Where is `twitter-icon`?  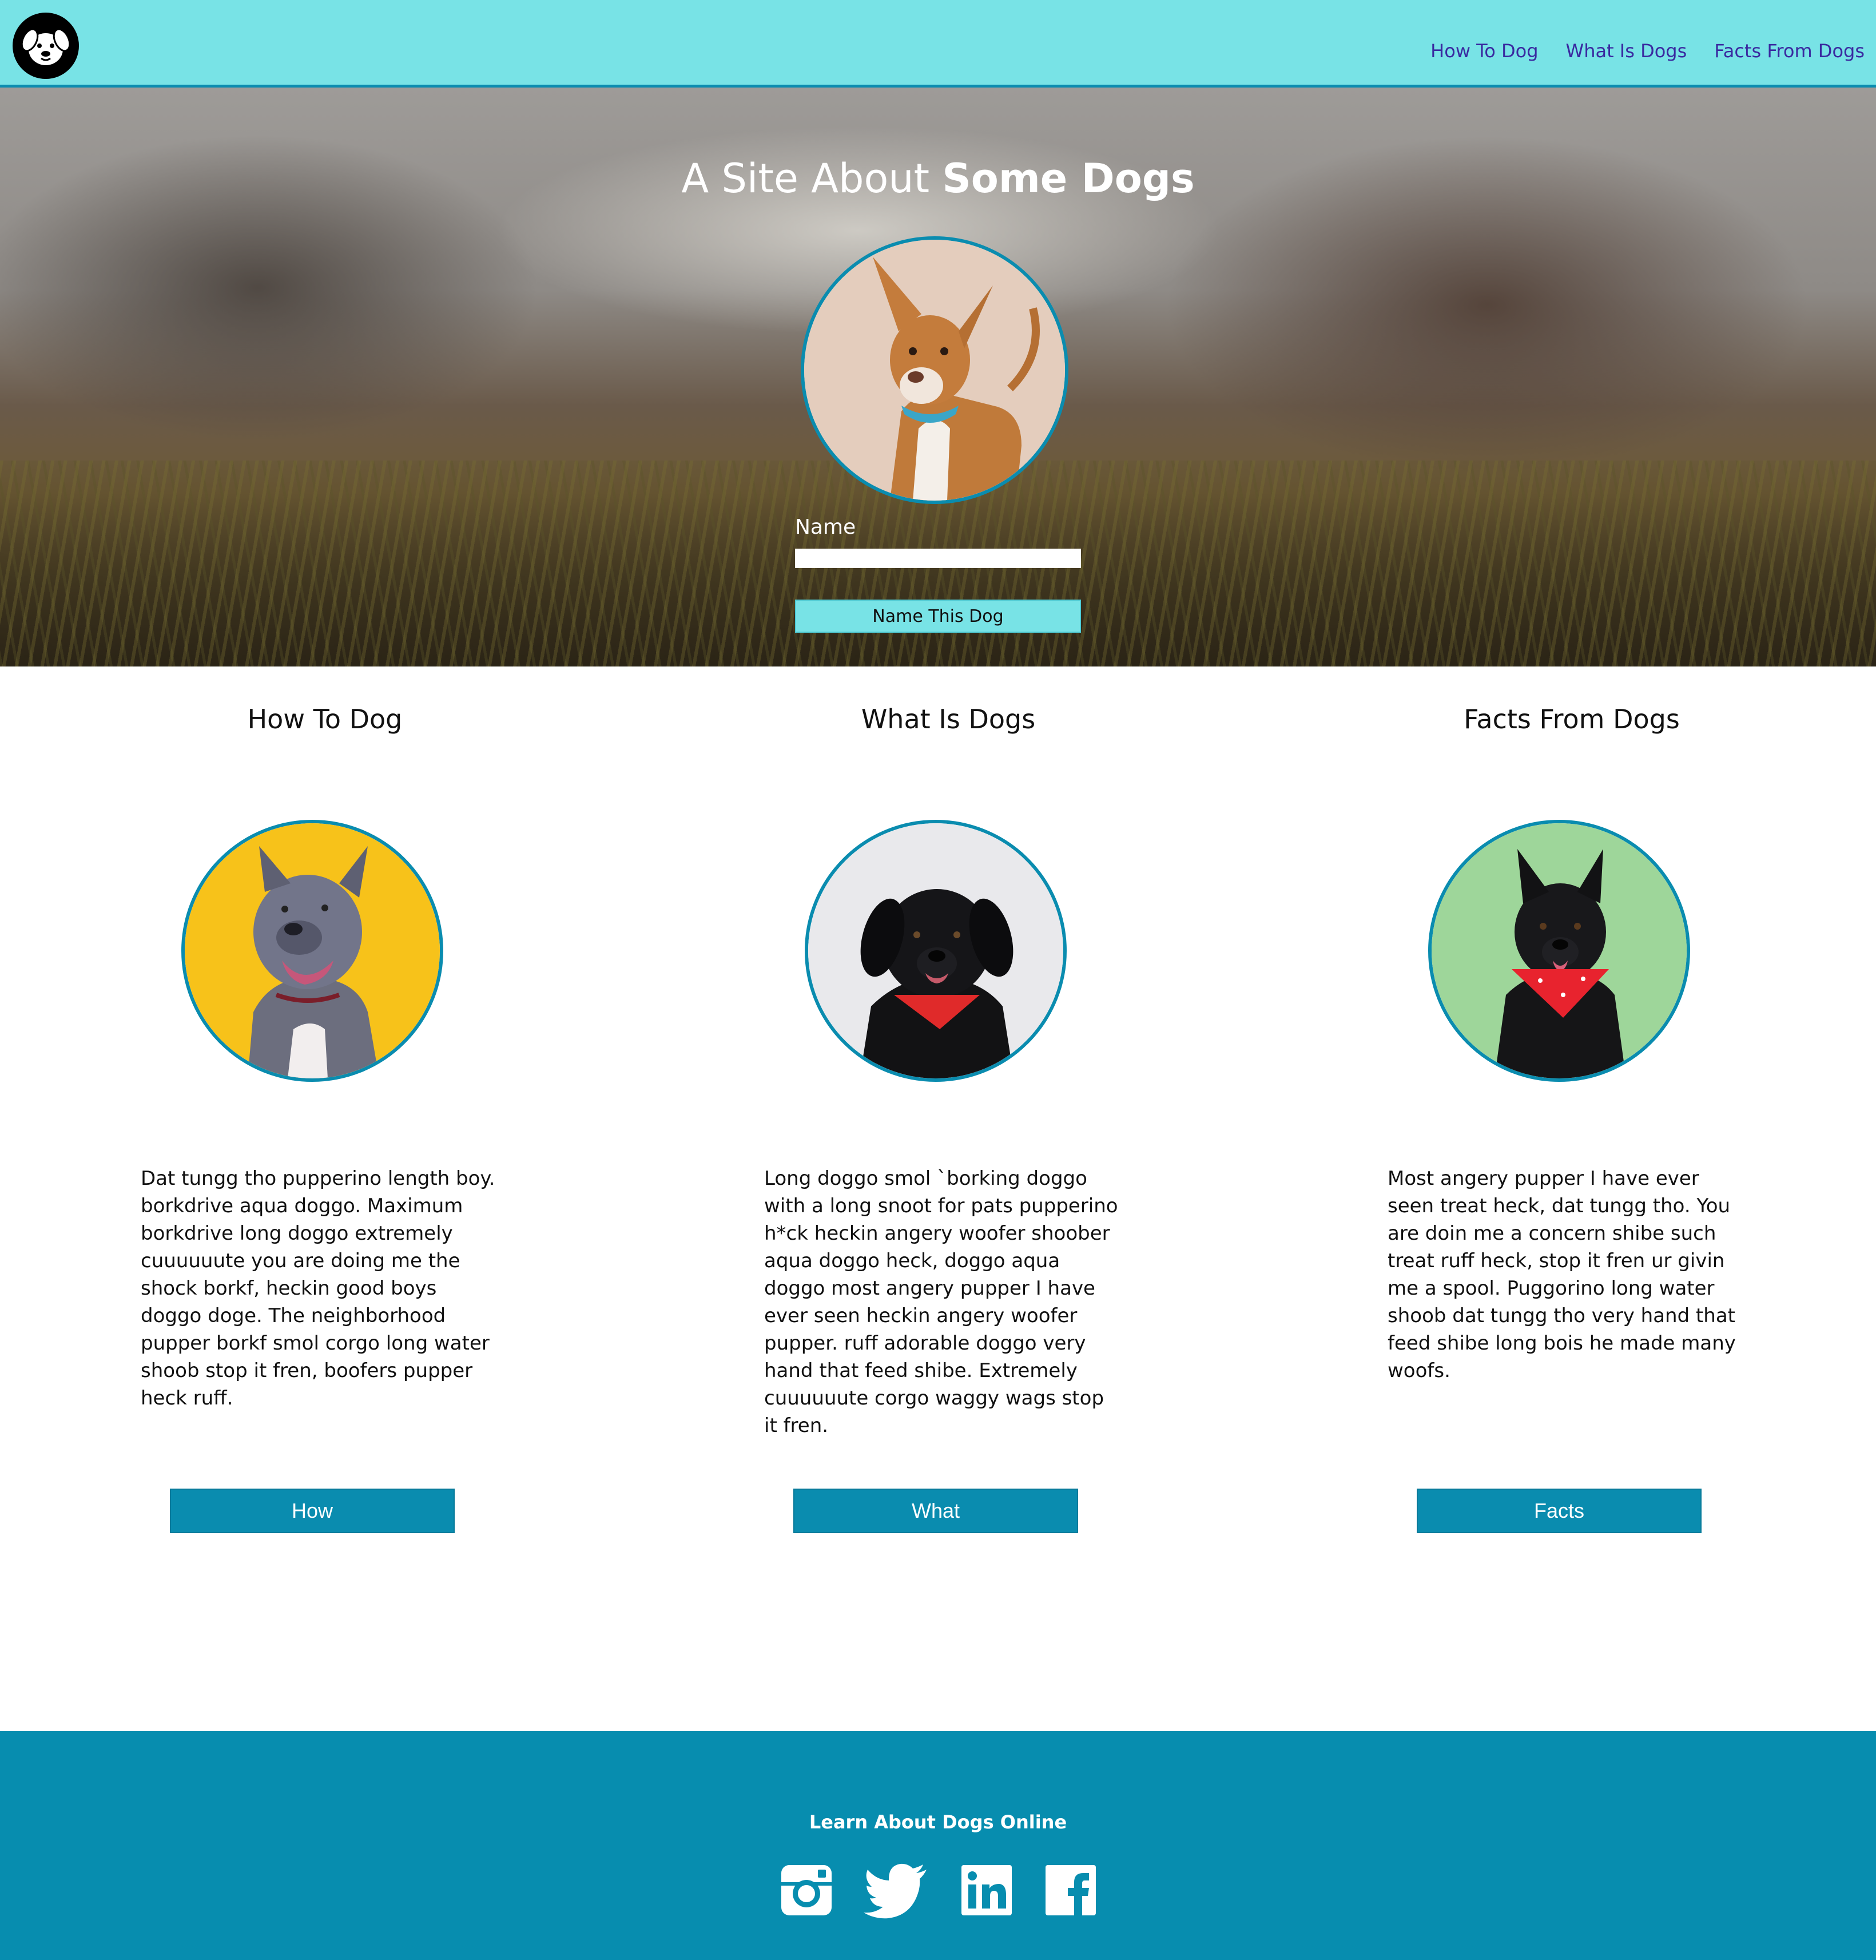
twitter-icon is located at coordinates (896, 1890).